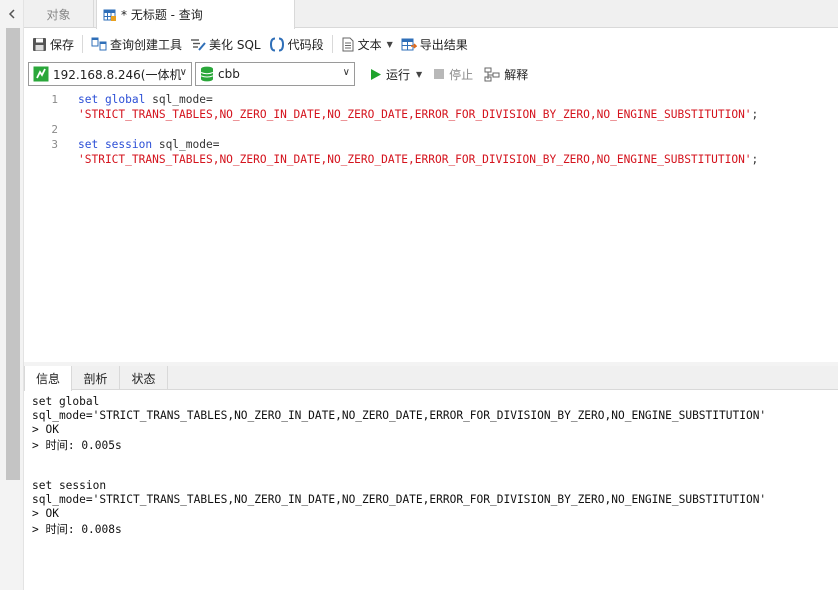  I want to click on text-menu-button: 文本 ▼, so click(367, 44).